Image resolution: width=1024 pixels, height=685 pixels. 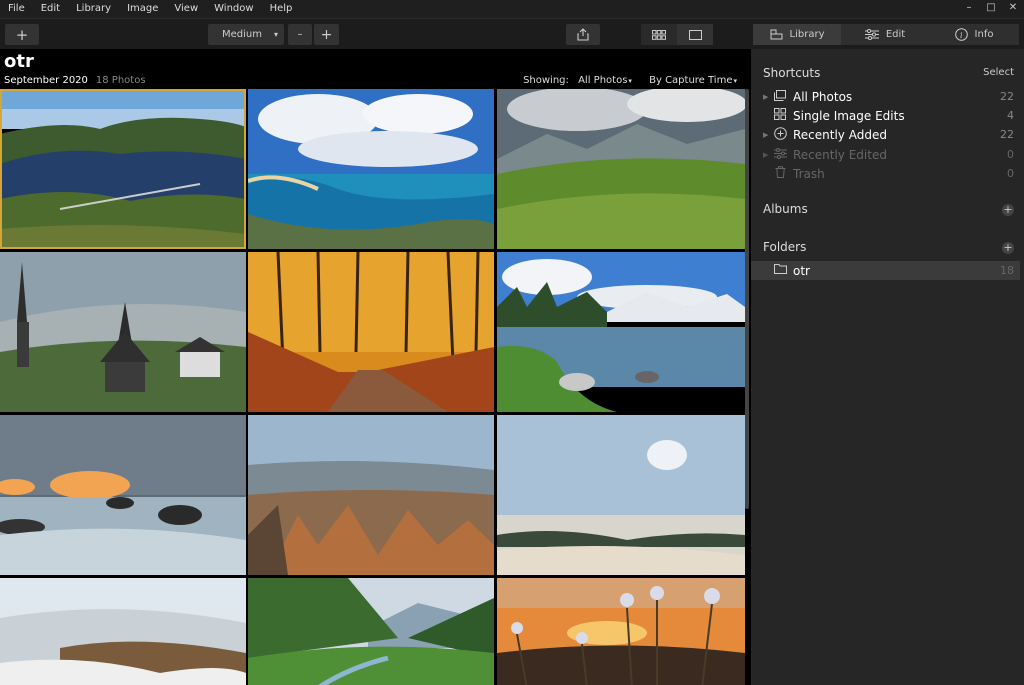 I want to click on add-album-button: +, so click(x=1008, y=210).